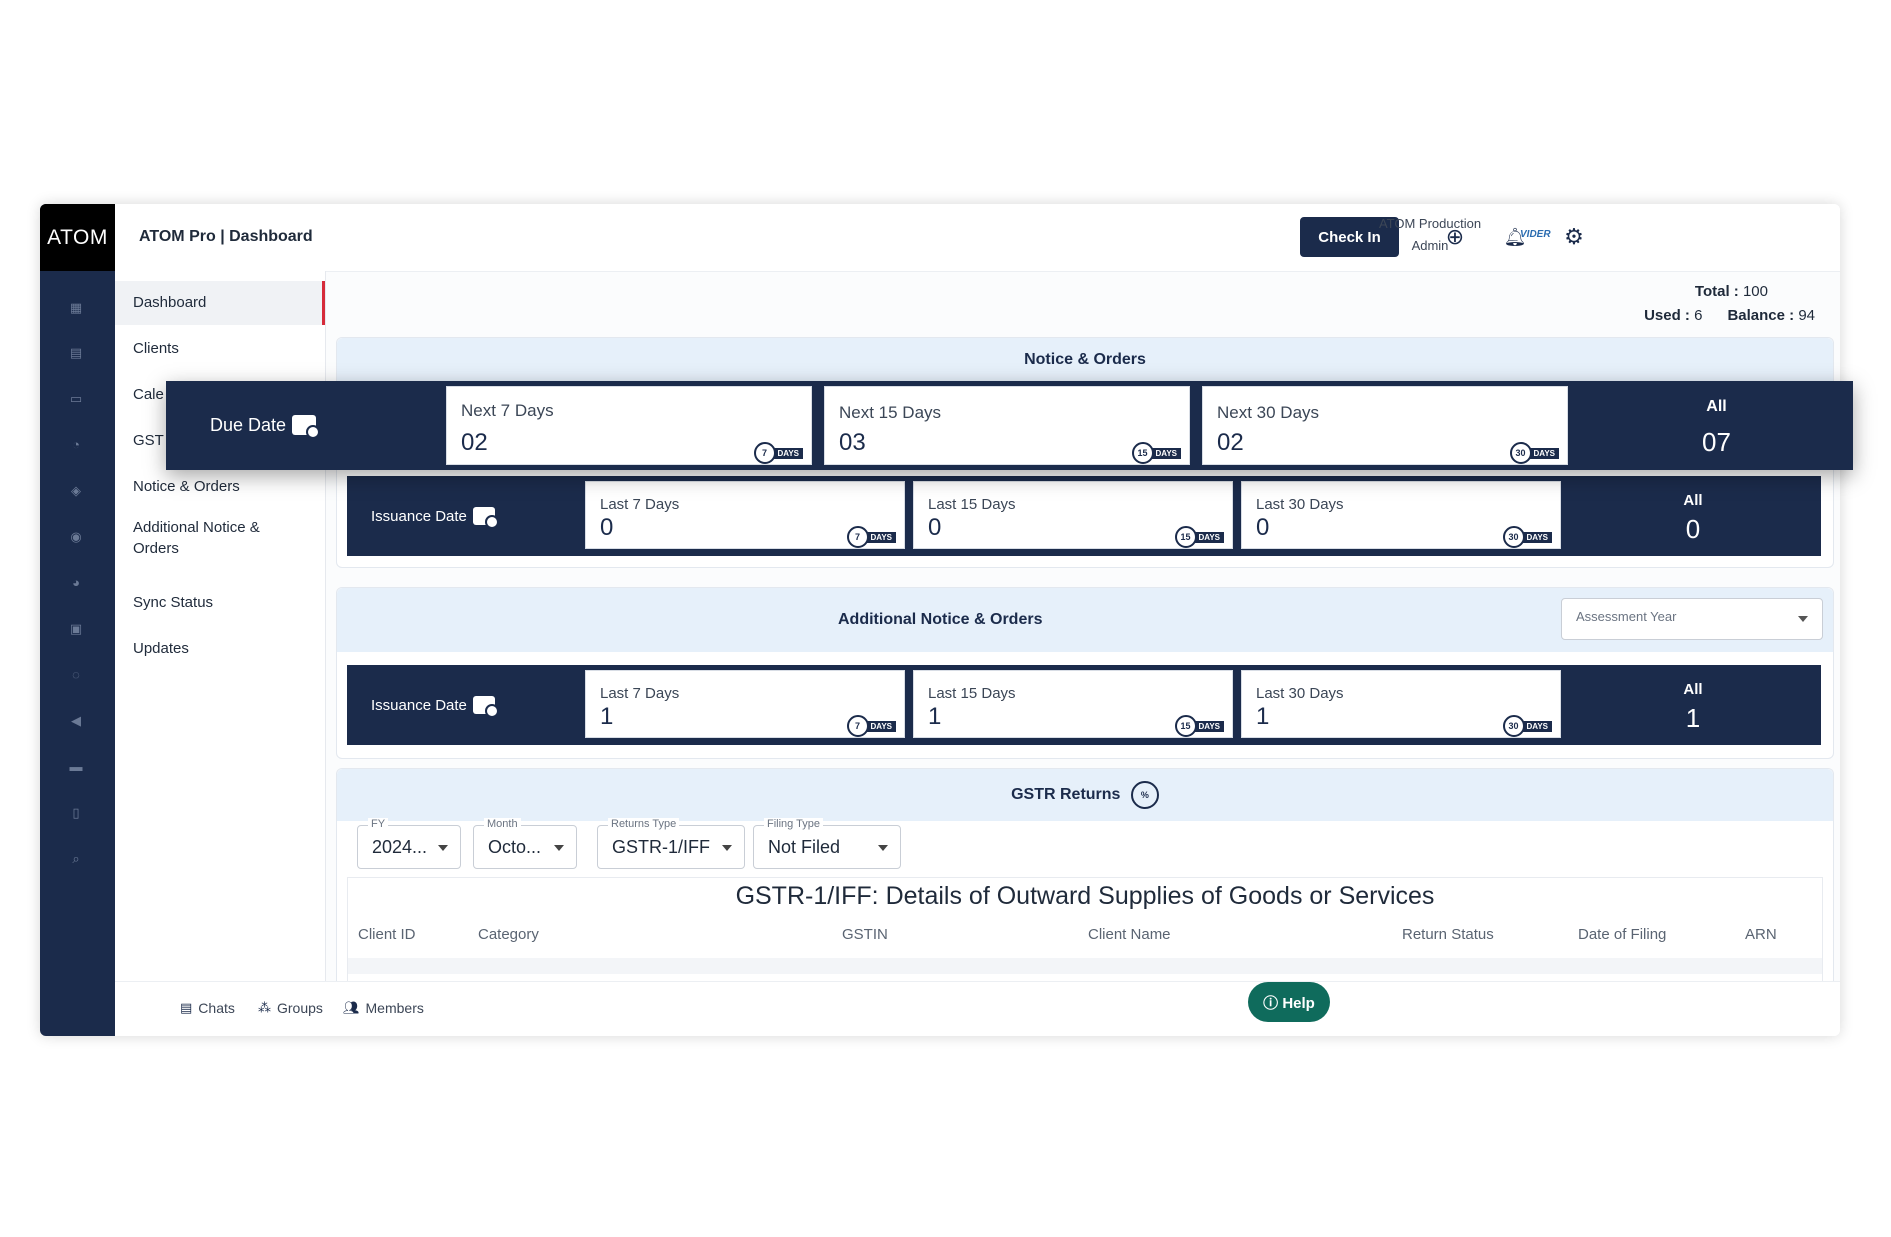  I want to click on returns-type-select: Returns Type GSTR-1/IFF, so click(671, 843).